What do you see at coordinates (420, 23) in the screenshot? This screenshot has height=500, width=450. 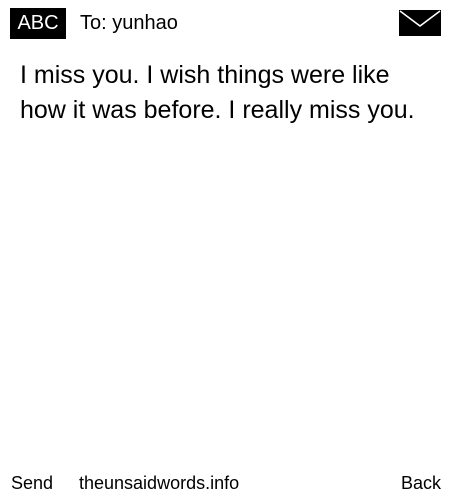 I see `envelope-icon` at bounding box center [420, 23].